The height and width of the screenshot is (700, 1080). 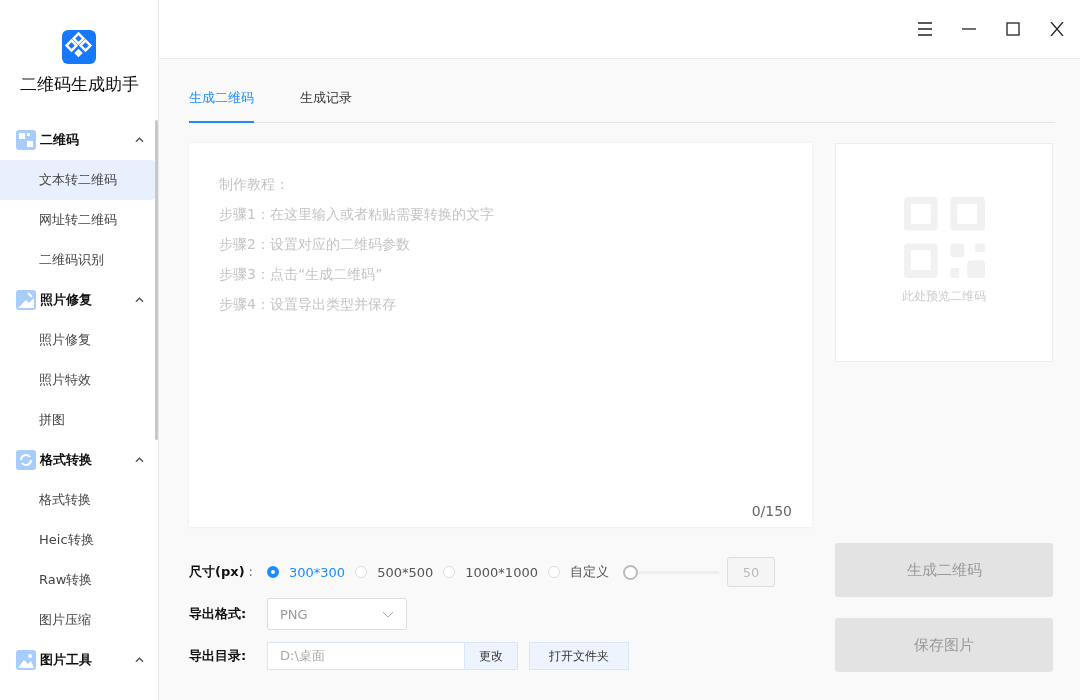 What do you see at coordinates (78, 260) in the screenshot?
I see `sidebar-item: 二维码识别` at bounding box center [78, 260].